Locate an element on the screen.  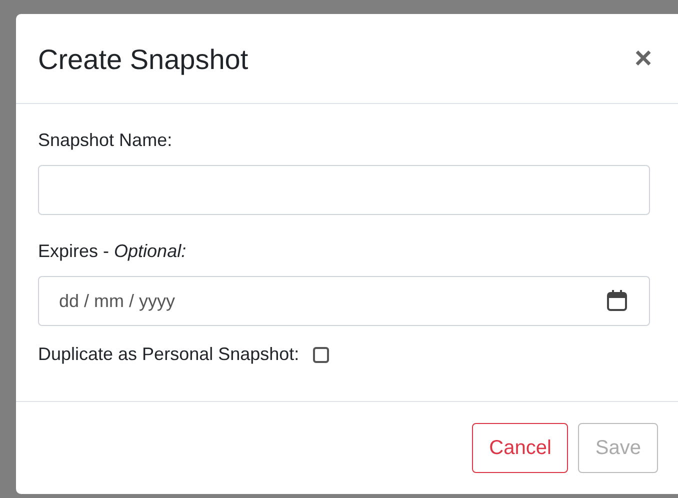
field-label: Expires - Optional: is located at coordinates (113, 251).